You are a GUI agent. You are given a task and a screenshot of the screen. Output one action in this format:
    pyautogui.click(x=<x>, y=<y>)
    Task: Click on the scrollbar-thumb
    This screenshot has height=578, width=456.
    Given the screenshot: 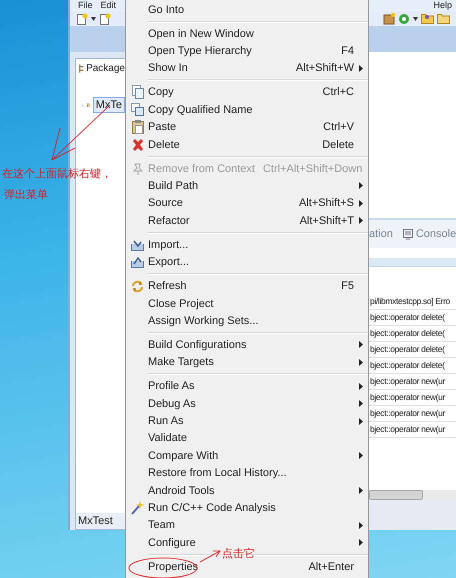 What is the action you would take?
    pyautogui.click(x=396, y=495)
    